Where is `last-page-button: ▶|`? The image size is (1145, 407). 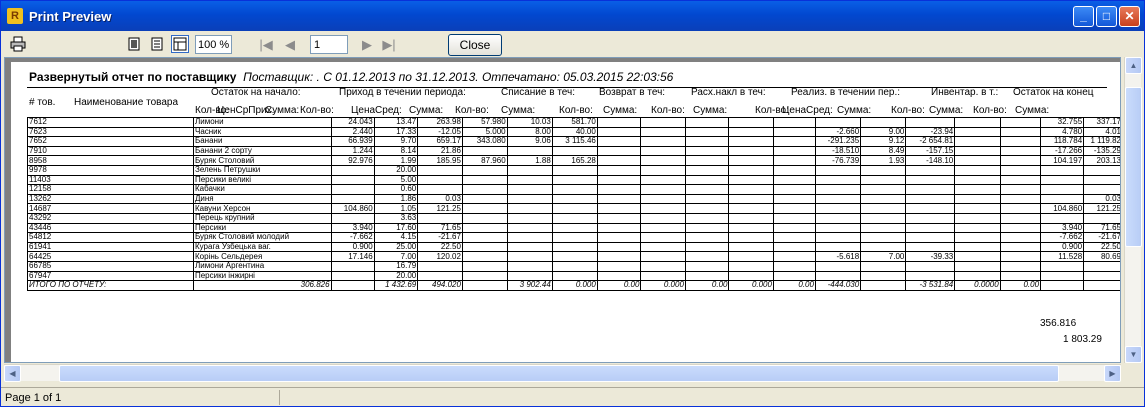 last-page-button: ▶| is located at coordinates (389, 44).